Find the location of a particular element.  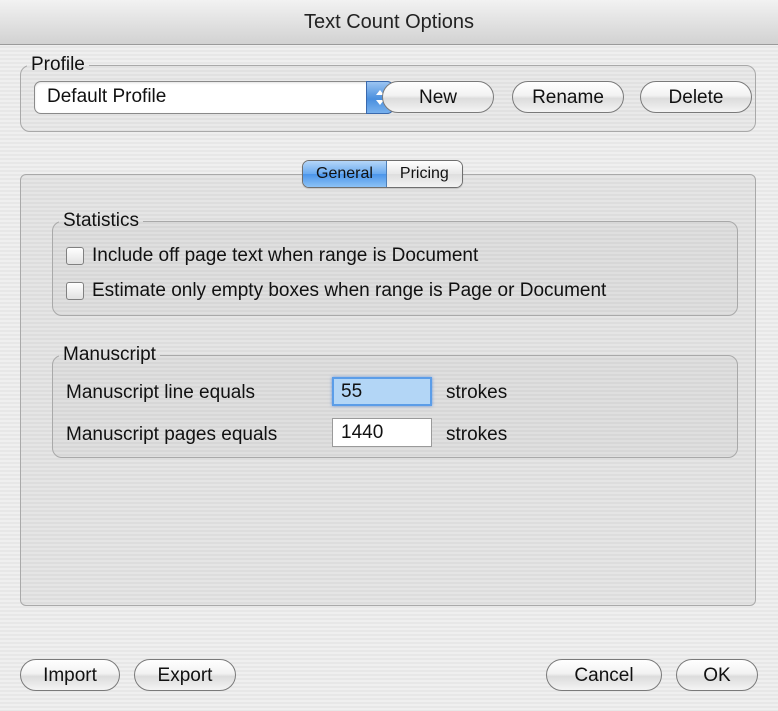

rename-profile-button: Rename is located at coordinates (568, 97).